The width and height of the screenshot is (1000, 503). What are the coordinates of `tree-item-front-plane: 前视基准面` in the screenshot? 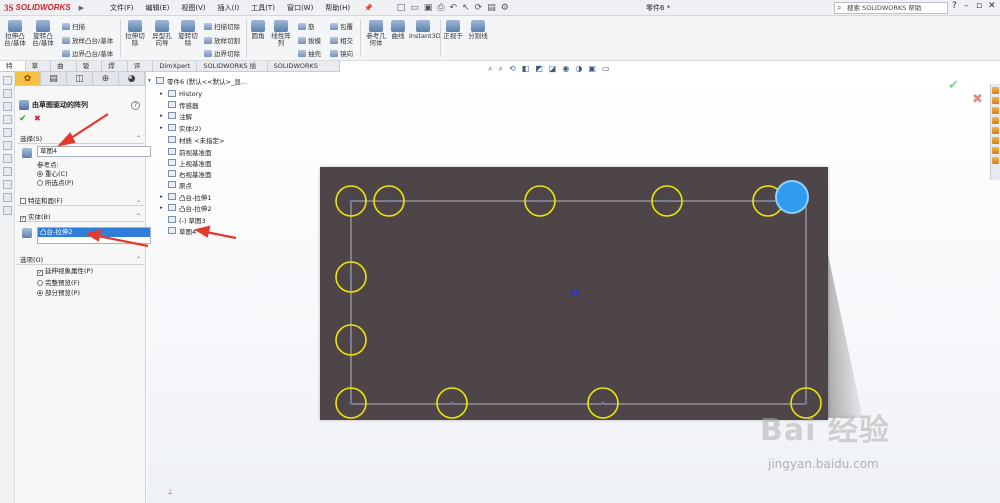 It's located at (186, 152).